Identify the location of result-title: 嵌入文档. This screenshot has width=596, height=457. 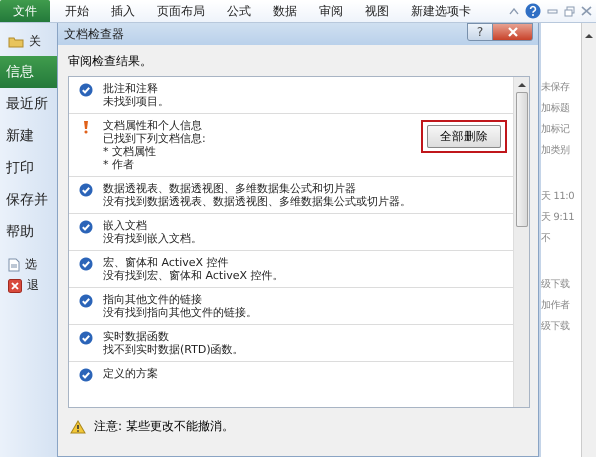
(125, 225).